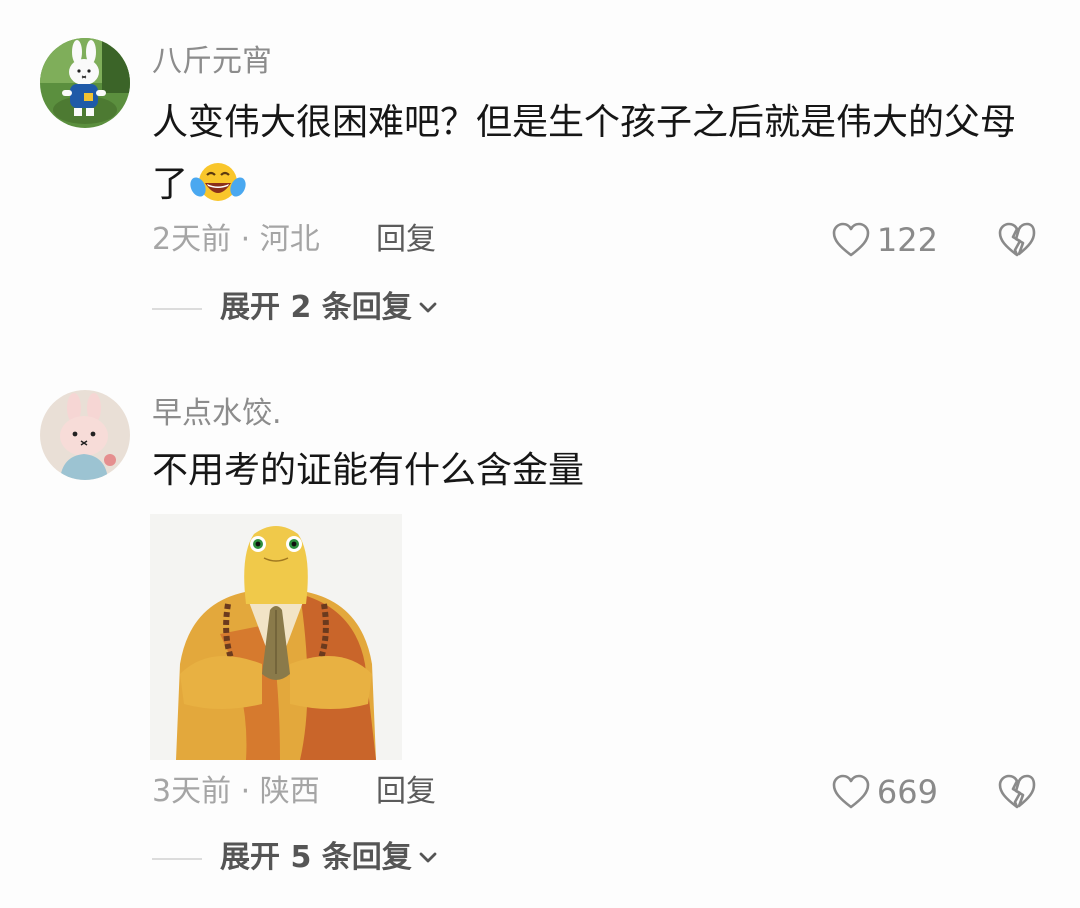  I want to click on laughing-tears-emoji-icon, so click(218, 182).